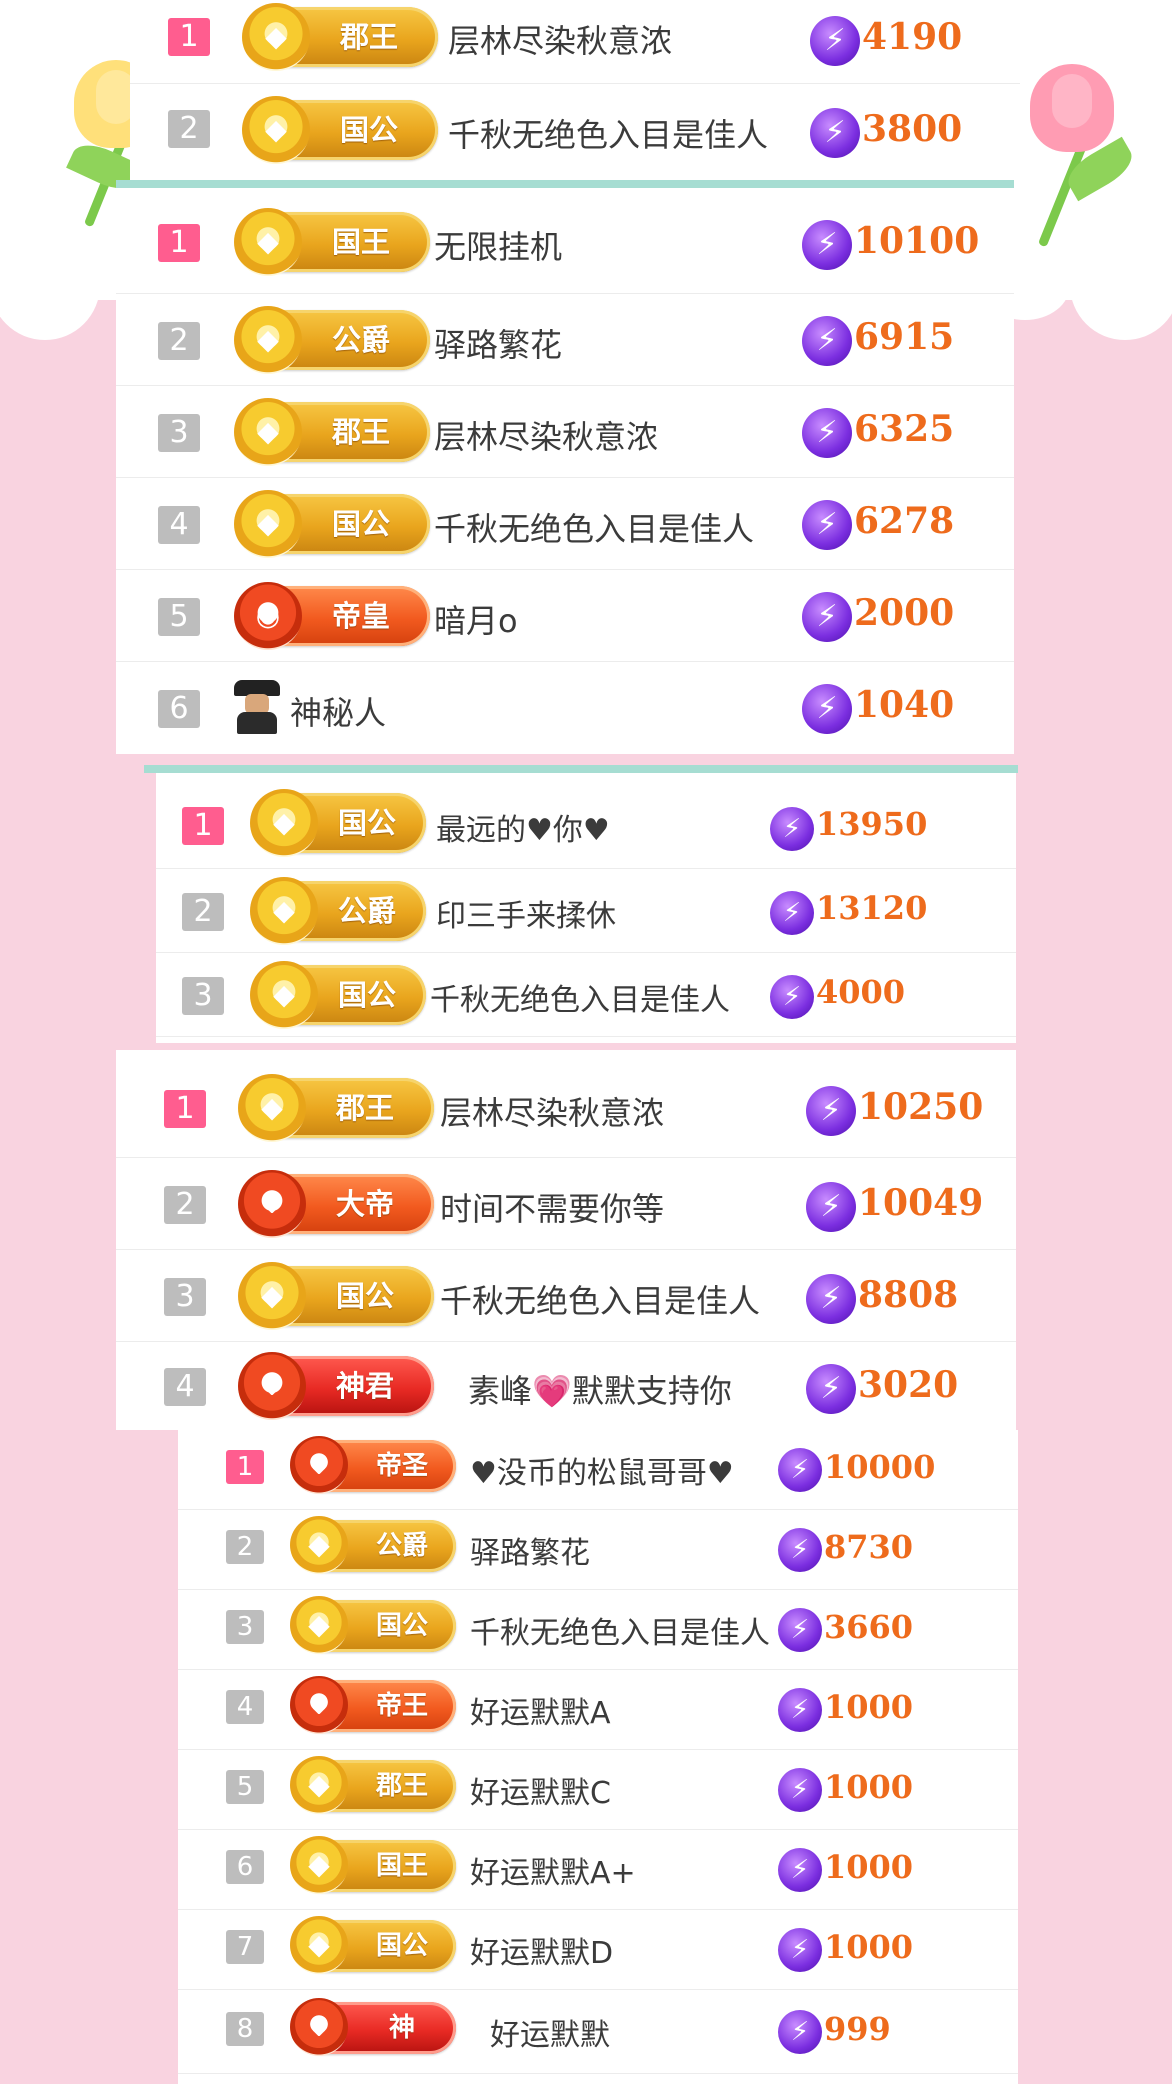  Describe the element at coordinates (401, 1466) in the screenshot. I see `badge-title: 帝圣` at that location.